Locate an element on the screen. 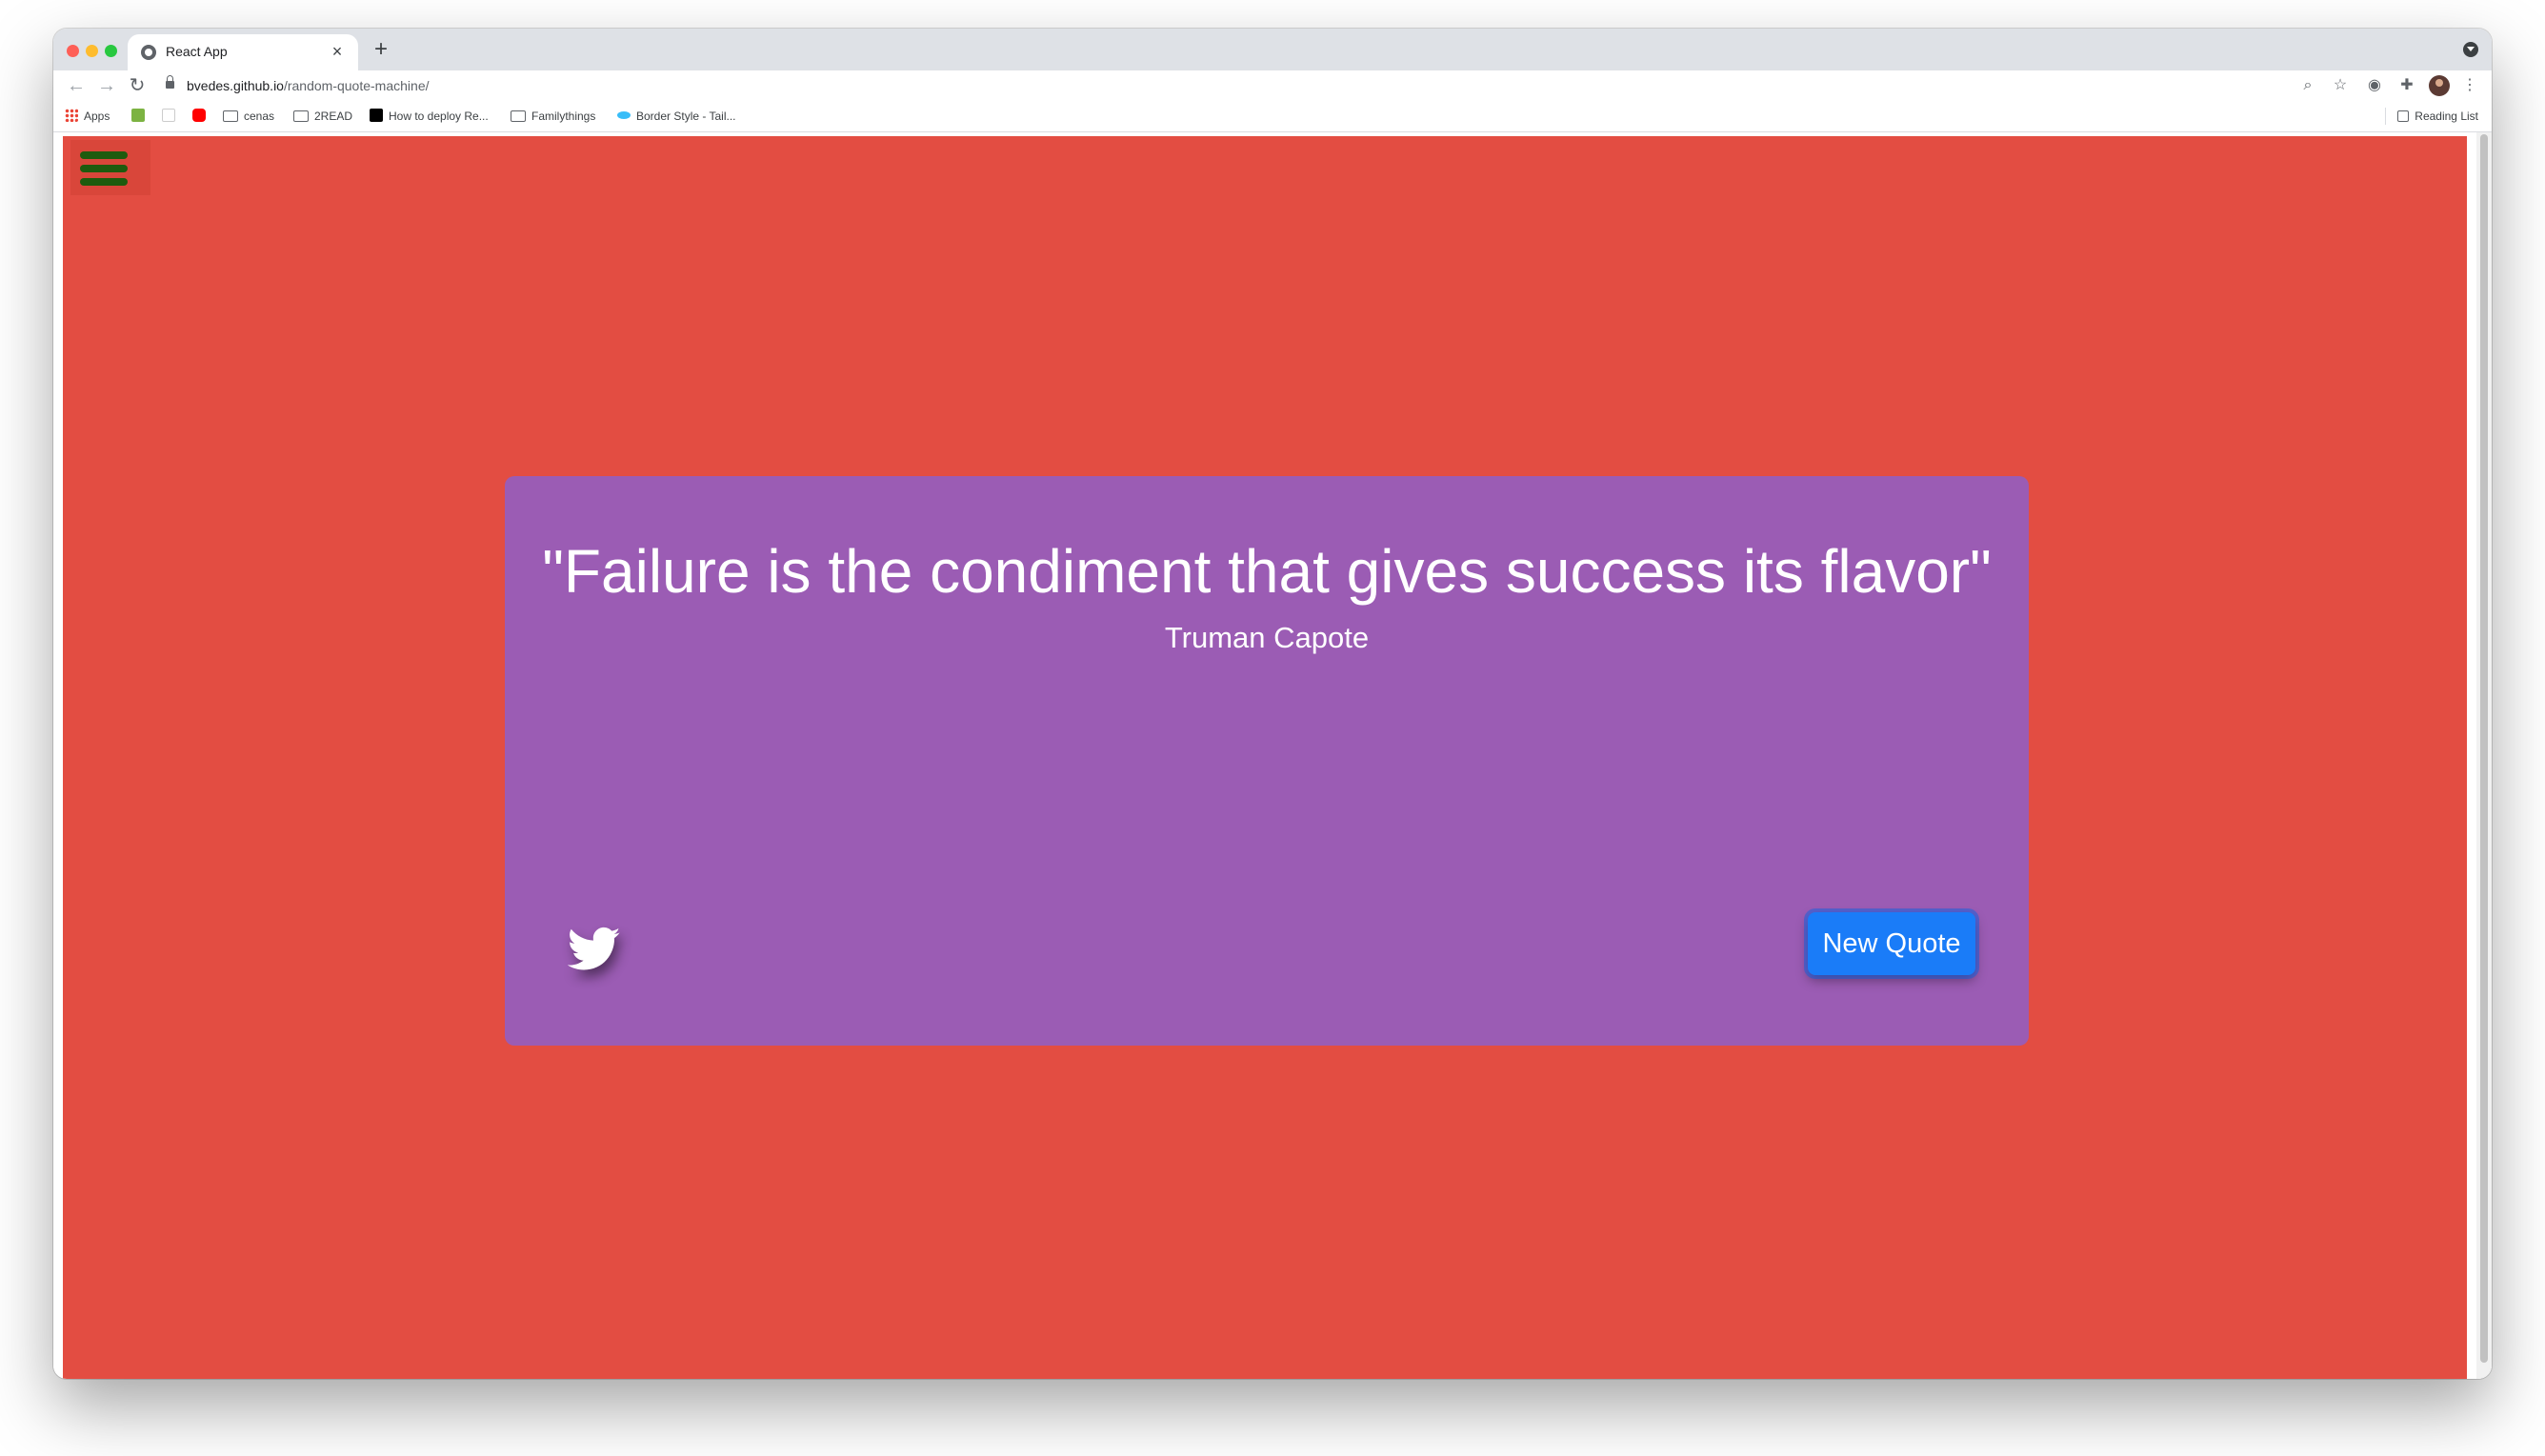 This screenshot has height=1456, width=2545. more-menu-icon: ⋮ is located at coordinates (2469, 86).